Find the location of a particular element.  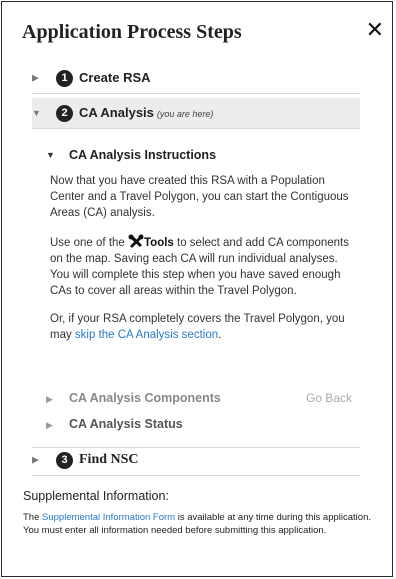

step-label: CA Analysis (you are here) is located at coordinates (146, 112).